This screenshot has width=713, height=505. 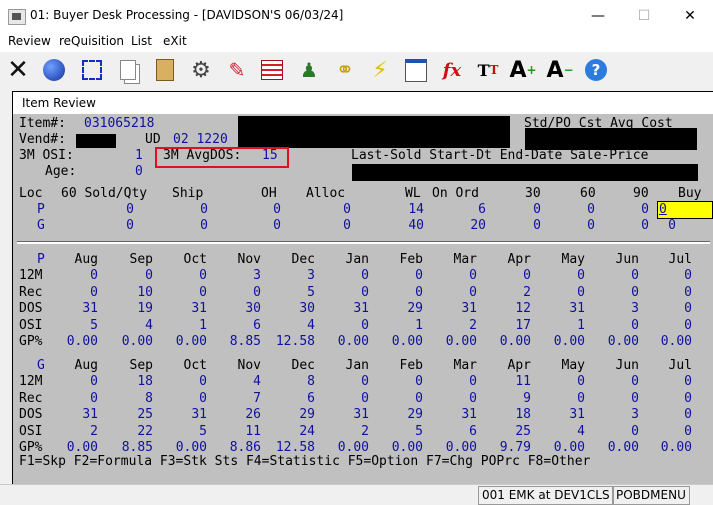 What do you see at coordinates (345, 70) in the screenshot?
I see `link-icon: ⚭` at bounding box center [345, 70].